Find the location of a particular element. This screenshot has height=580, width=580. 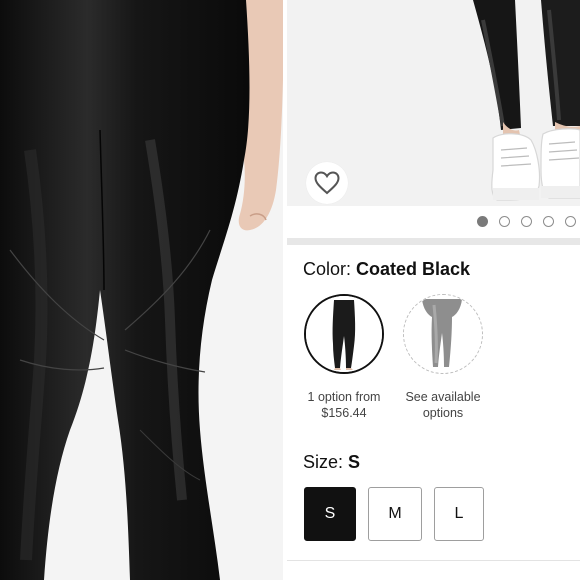

swatch-caption-line: 1 option from is located at coordinates (344, 397).